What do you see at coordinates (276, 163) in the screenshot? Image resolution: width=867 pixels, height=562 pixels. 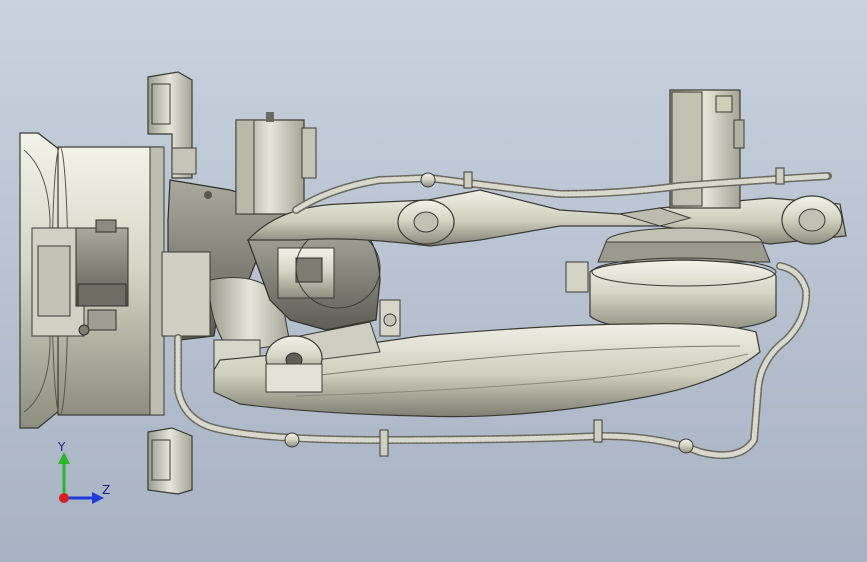 I see `upper-motor-block` at bounding box center [276, 163].